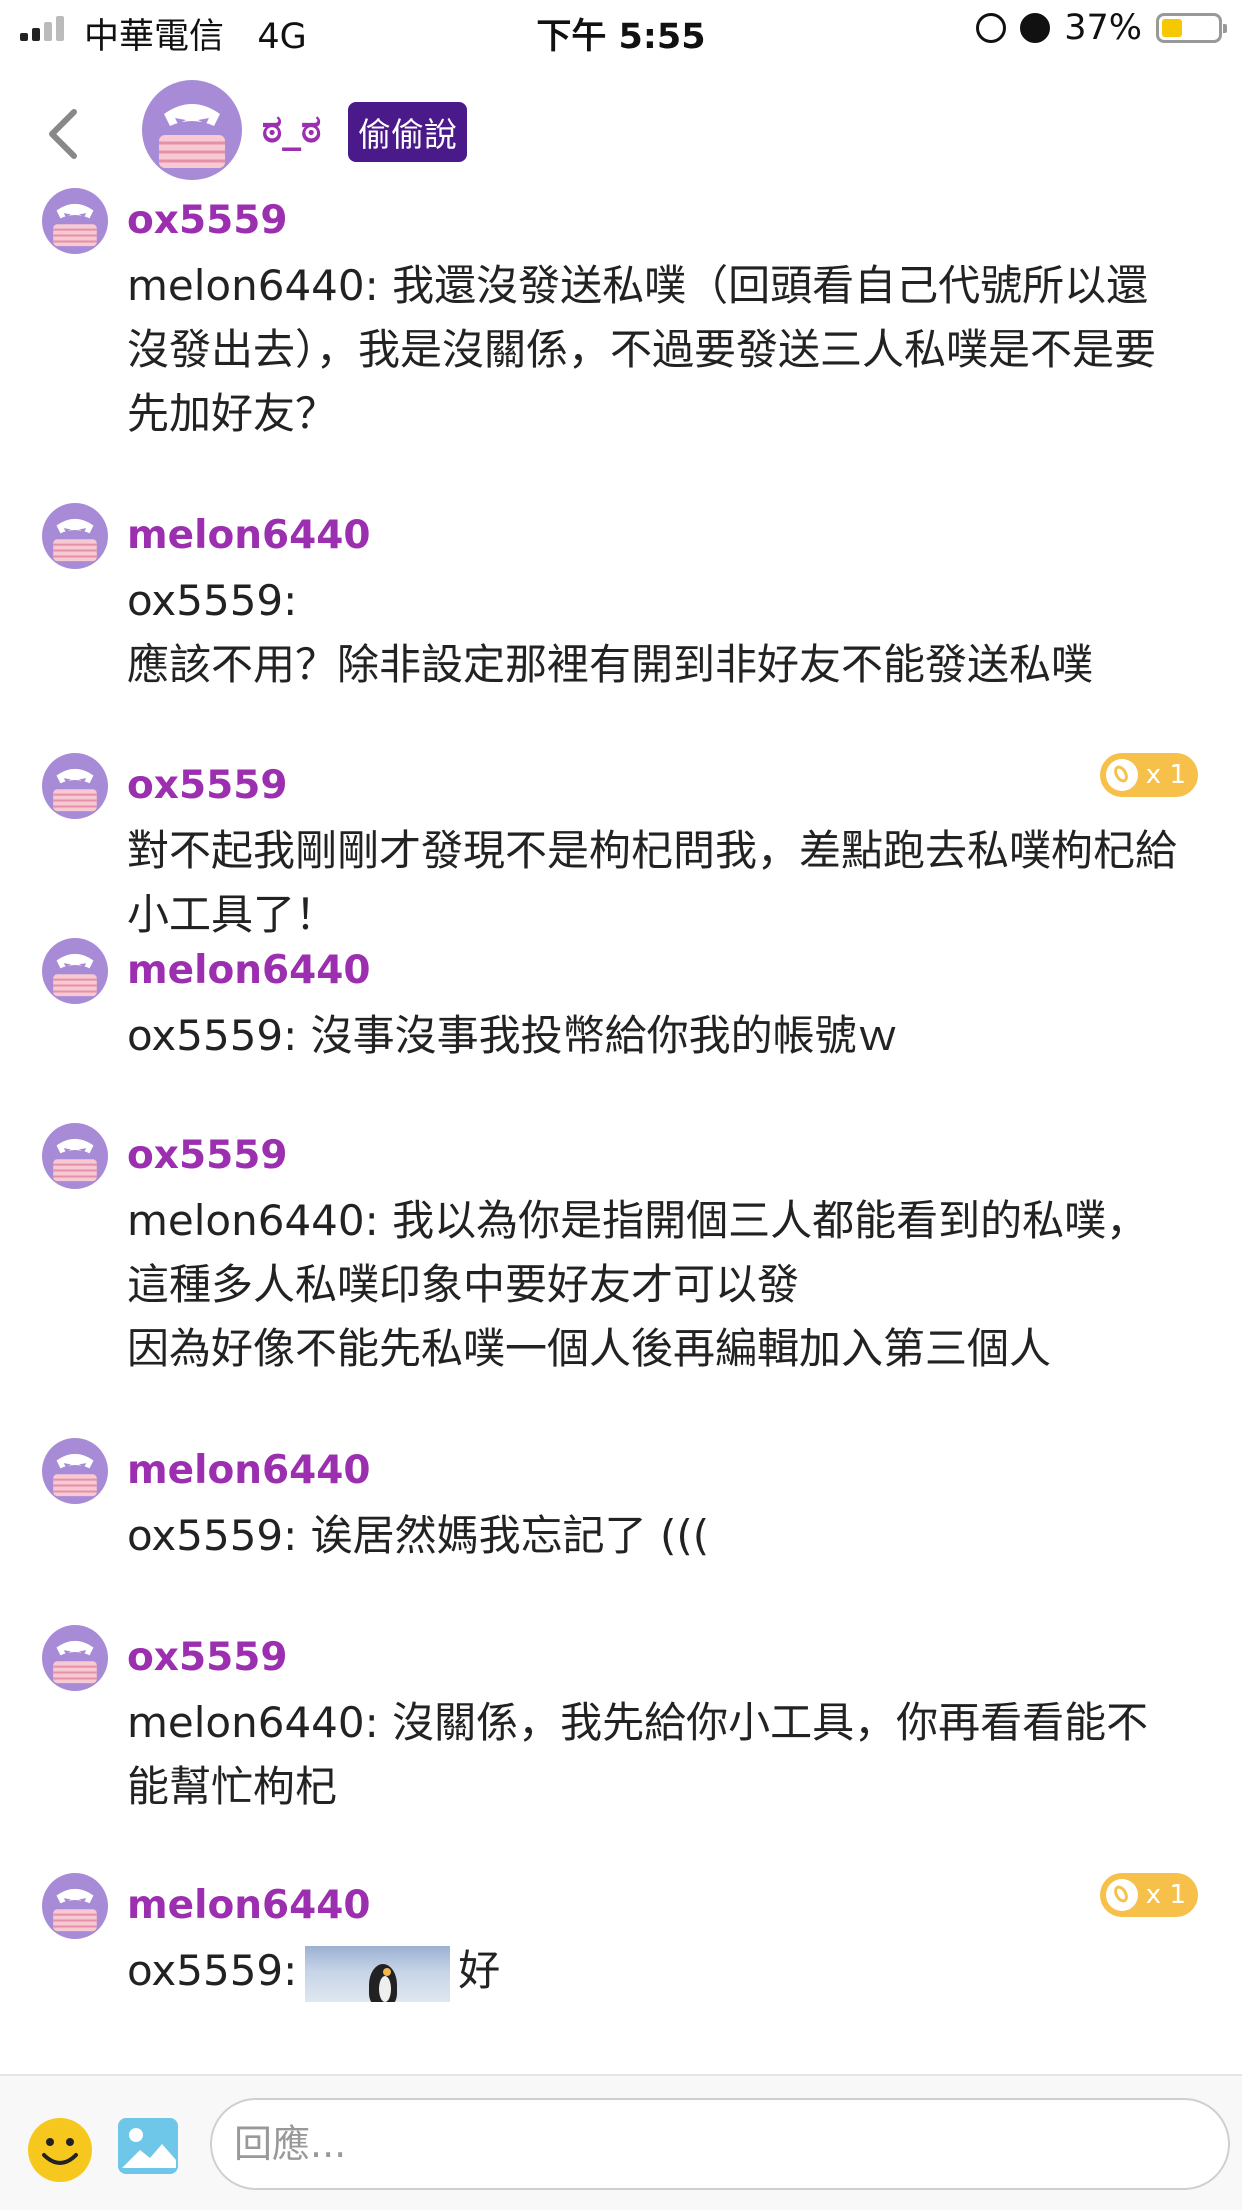  I want to click on conversation-title: ಠ_ಠ, so click(292, 129).